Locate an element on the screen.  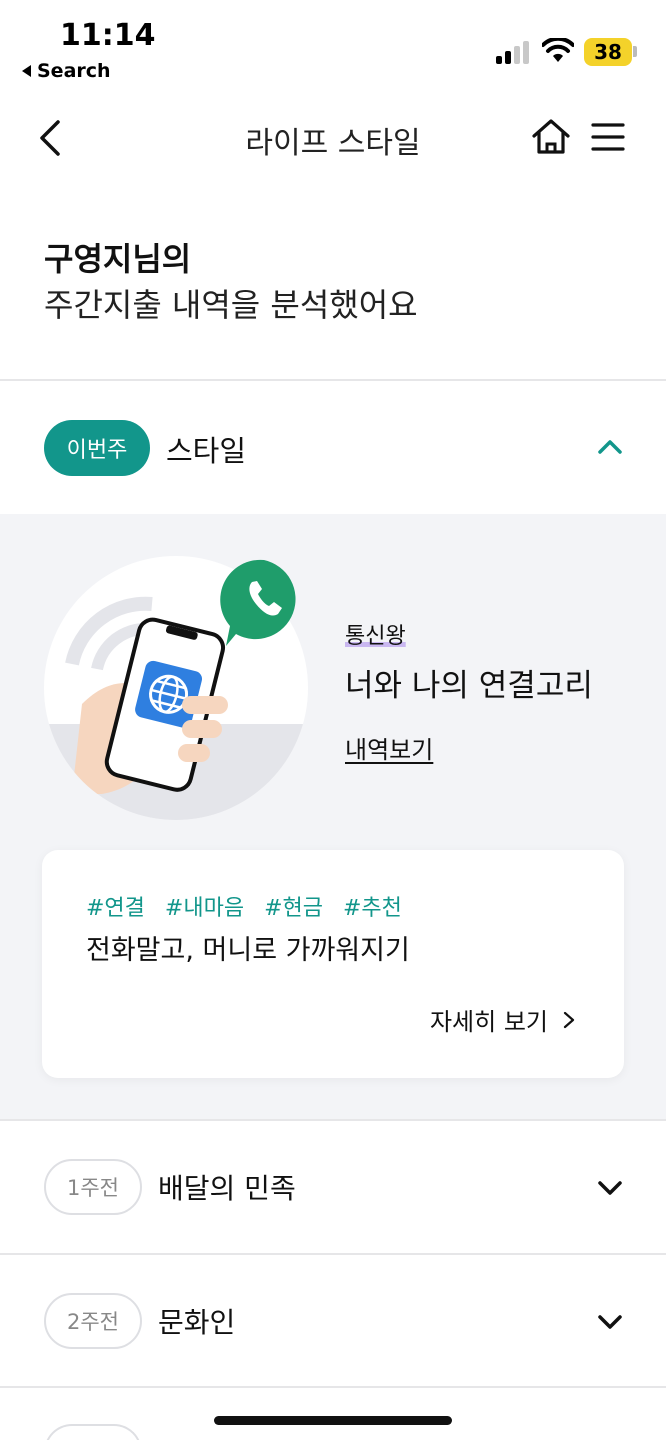
cellular-signal-icon is located at coordinates (514, 52).